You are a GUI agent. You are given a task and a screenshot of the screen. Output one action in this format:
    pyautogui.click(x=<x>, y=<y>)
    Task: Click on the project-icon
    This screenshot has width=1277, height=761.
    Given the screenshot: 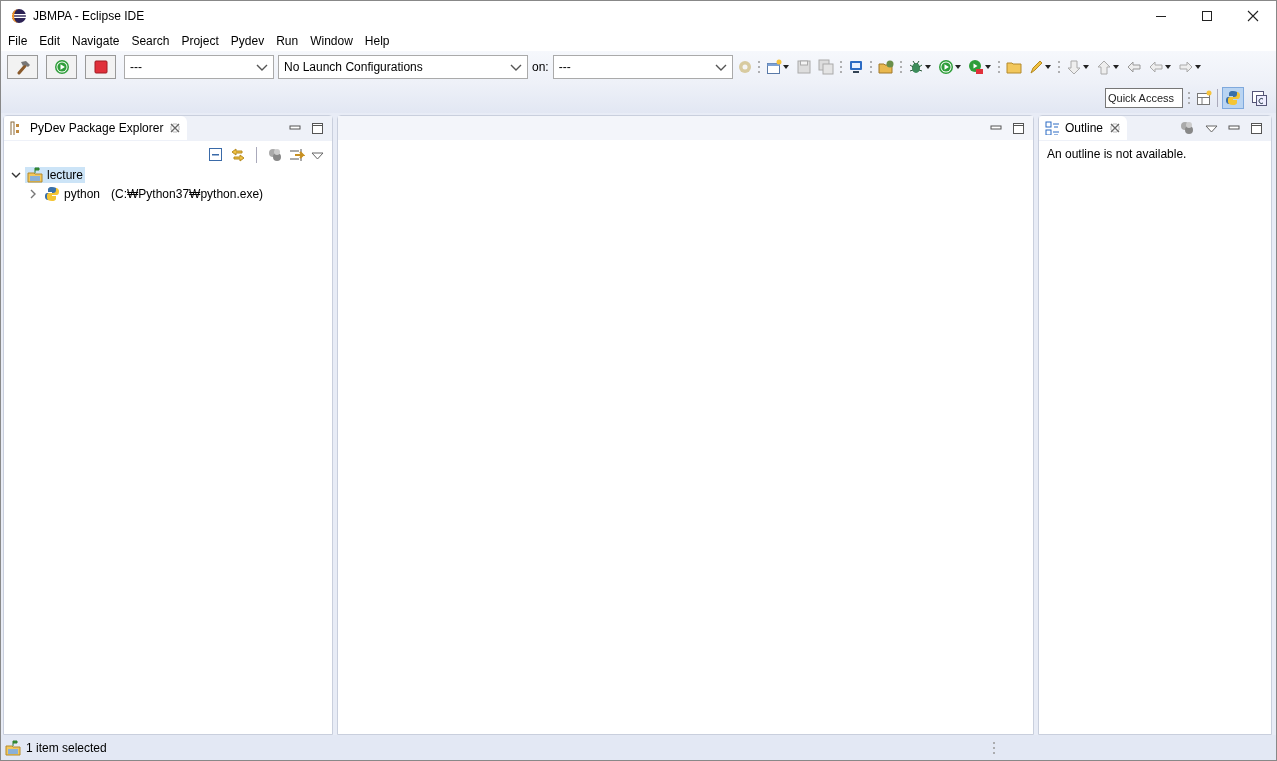 What is the action you would take?
    pyautogui.click(x=13, y=747)
    